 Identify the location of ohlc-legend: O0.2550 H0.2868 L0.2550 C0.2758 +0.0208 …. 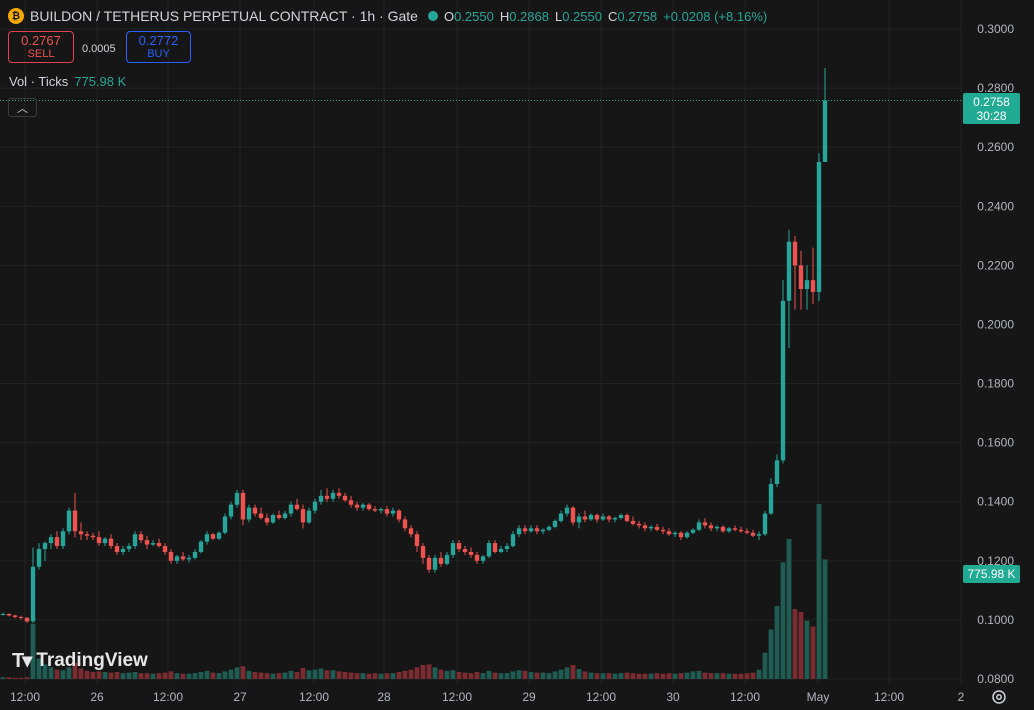
(605, 16).